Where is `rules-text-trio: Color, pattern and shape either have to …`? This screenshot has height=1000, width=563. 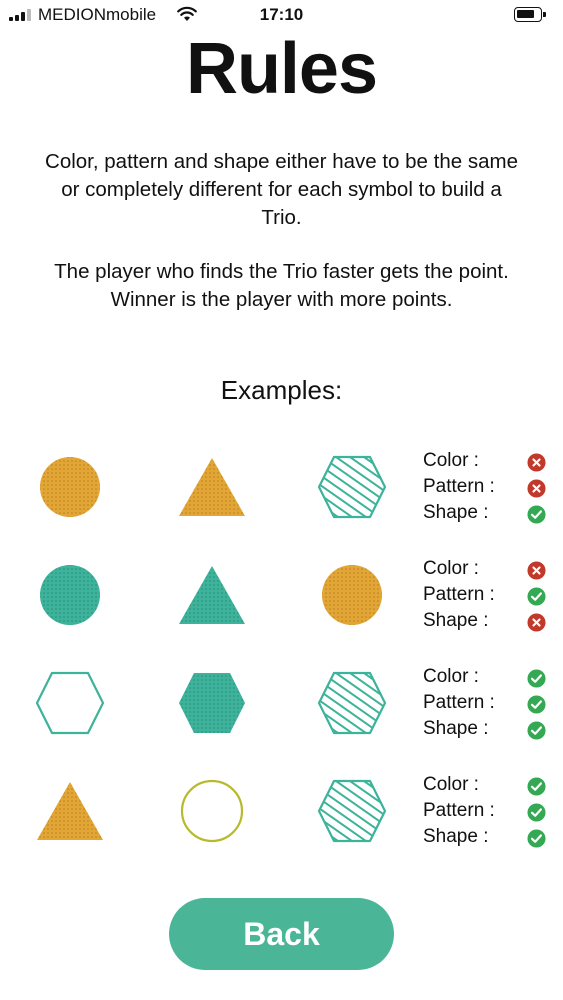 rules-text-trio: Color, pattern and shape either have to … is located at coordinates (281, 189).